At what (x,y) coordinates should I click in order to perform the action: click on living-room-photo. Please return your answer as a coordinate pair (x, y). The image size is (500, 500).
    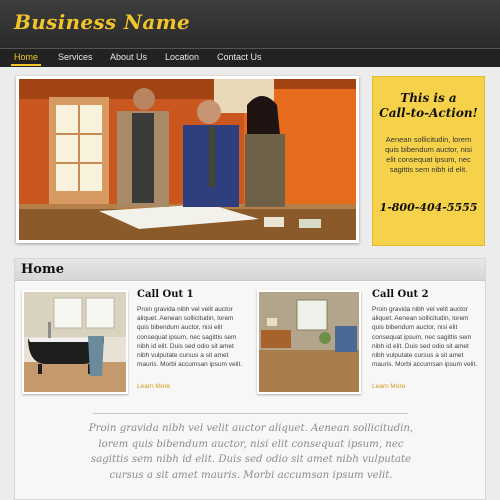
    Looking at the image, I should click on (309, 342).